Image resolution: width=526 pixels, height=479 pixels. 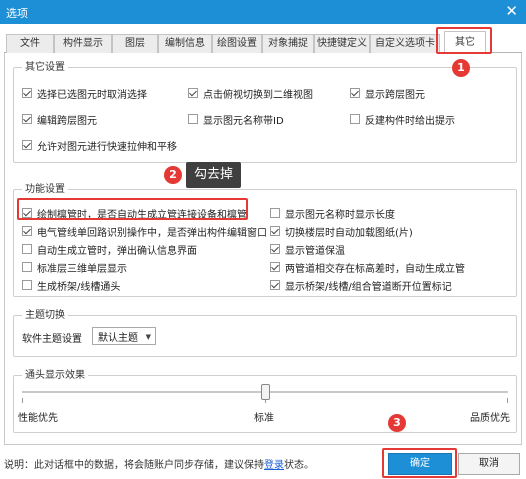 What do you see at coordinates (368, 287) in the screenshot?
I see `checkbox-label: 显示桥架/线槽/组合管道断开位置标记` at bounding box center [368, 287].